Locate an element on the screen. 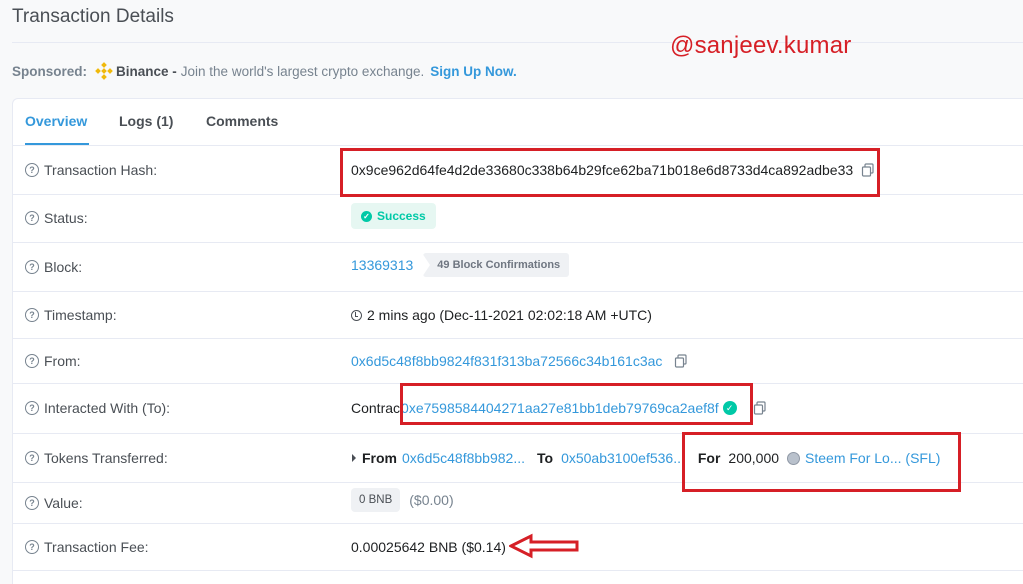 This screenshot has height=584, width=1023. tab-logs: Logs (1) is located at coordinates (146, 121).